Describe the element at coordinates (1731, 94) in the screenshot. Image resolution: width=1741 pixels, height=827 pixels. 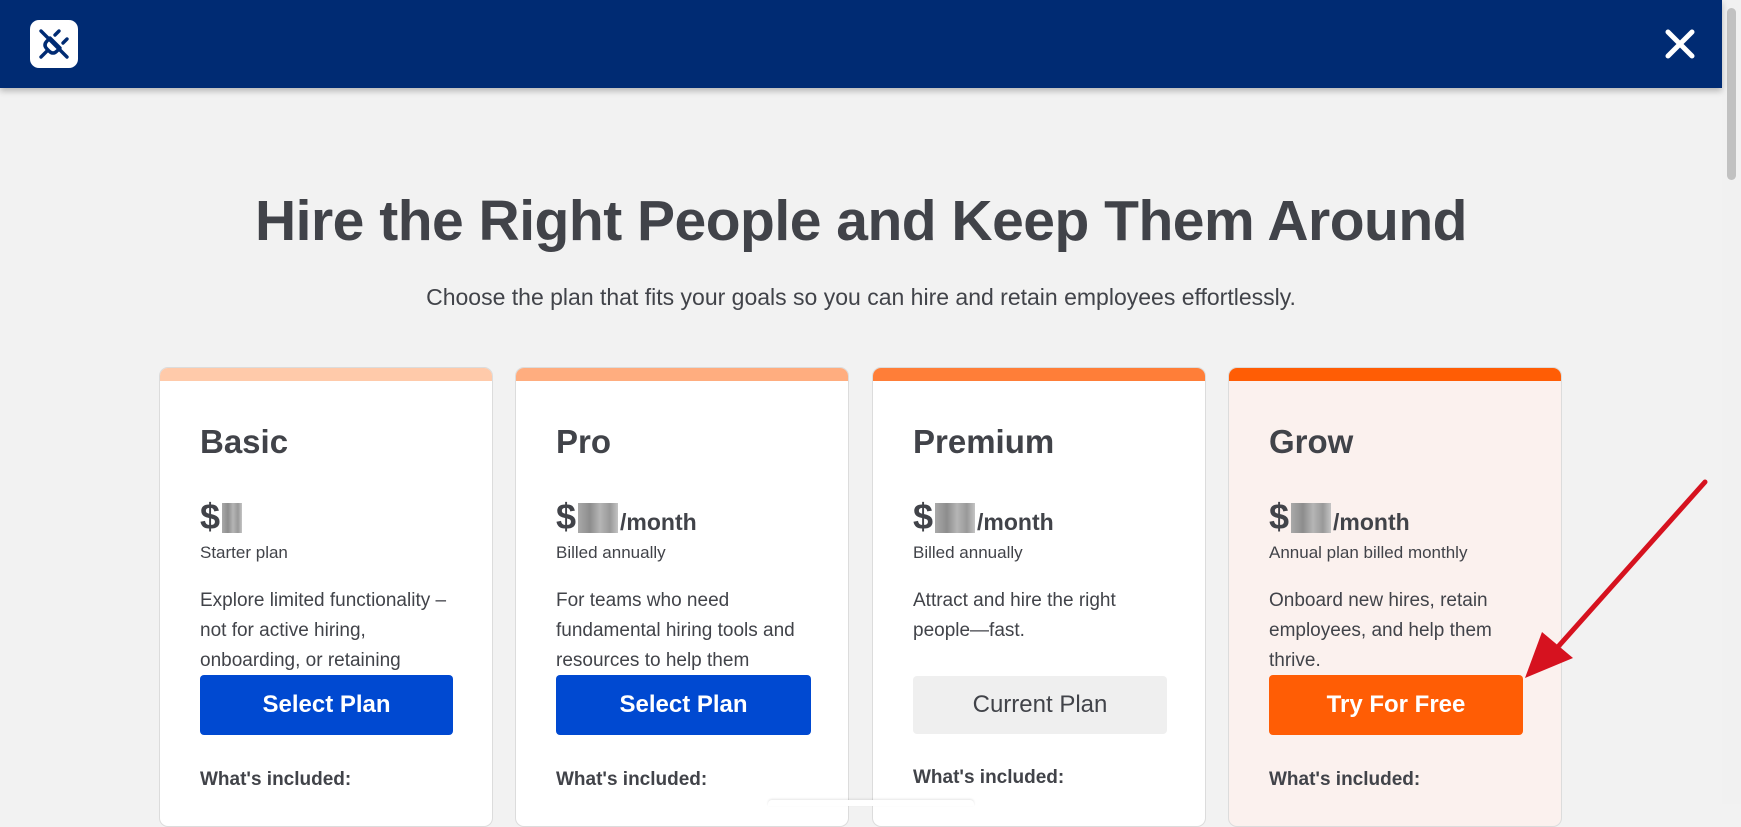
I see `scrollbar-thumb` at that location.